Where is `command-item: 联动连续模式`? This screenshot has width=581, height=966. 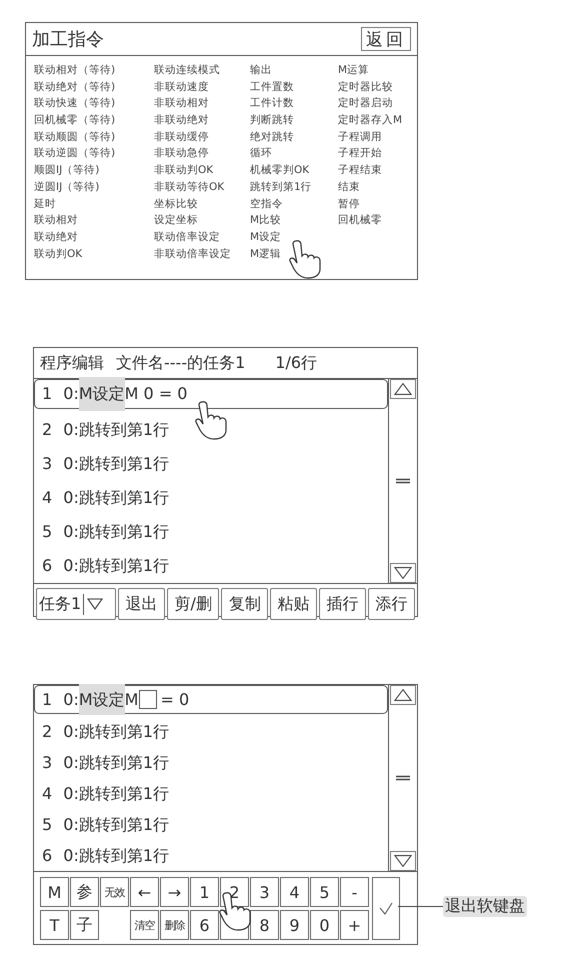
command-item: 联动连续模式 is located at coordinates (202, 70).